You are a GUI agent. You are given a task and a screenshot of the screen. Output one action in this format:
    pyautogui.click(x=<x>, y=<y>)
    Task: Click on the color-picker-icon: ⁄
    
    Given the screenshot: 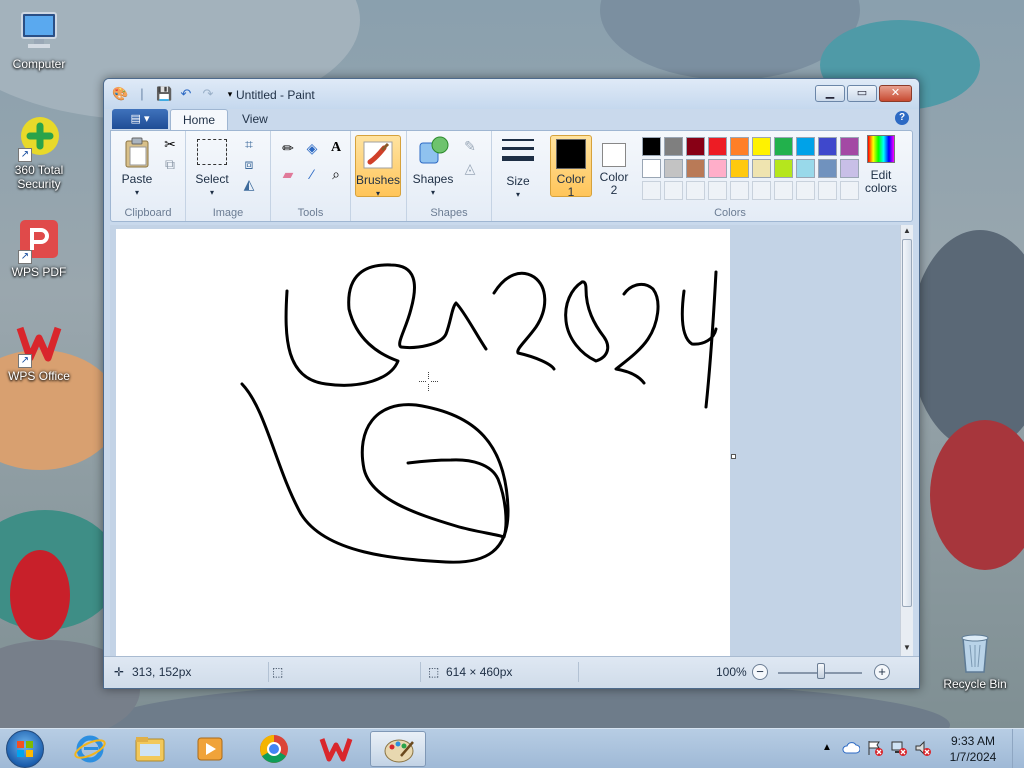 What is the action you would take?
    pyautogui.click(x=312, y=174)
    